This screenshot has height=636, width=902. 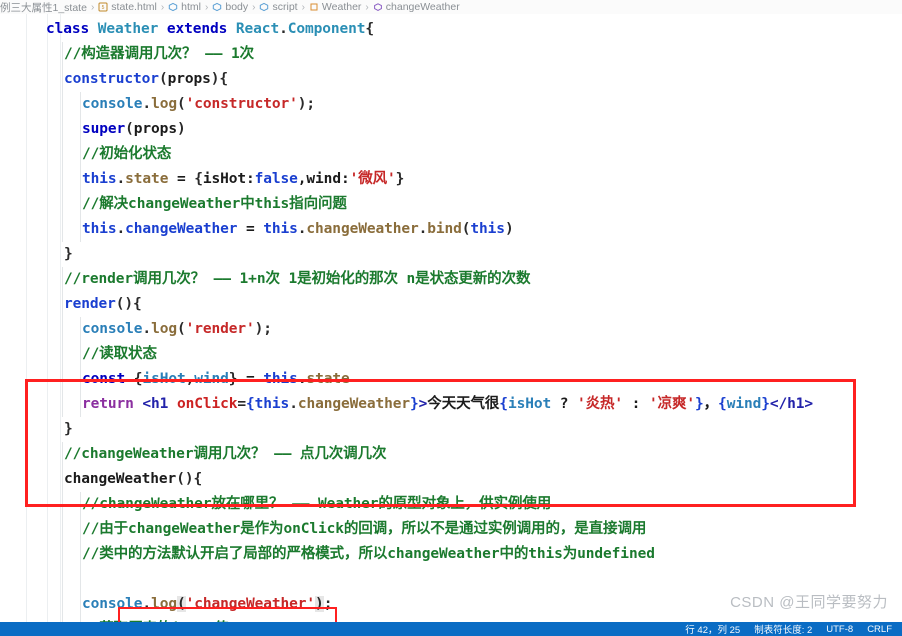 What do you see at coordinates (314, 7) in the screenshot?
I see `symbol-class-icon` at bounding box center [314, 7].